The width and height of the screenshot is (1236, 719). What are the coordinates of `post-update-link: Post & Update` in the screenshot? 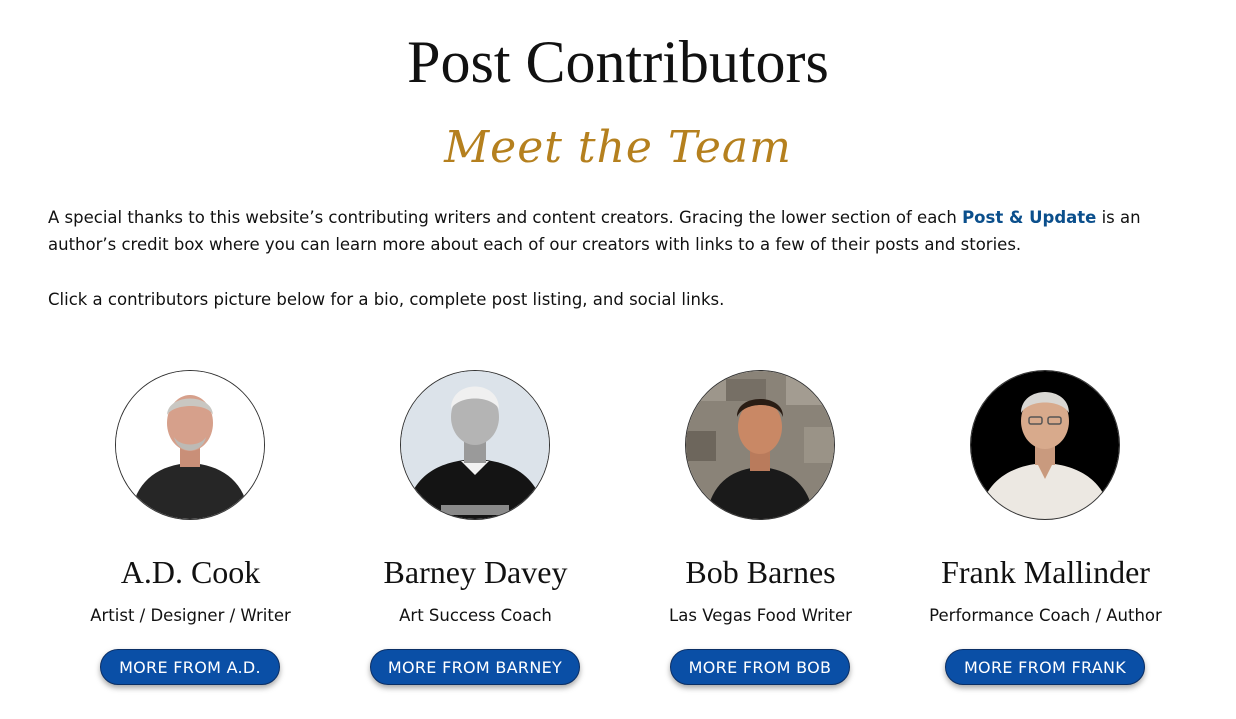 It's located at (1029, 217).